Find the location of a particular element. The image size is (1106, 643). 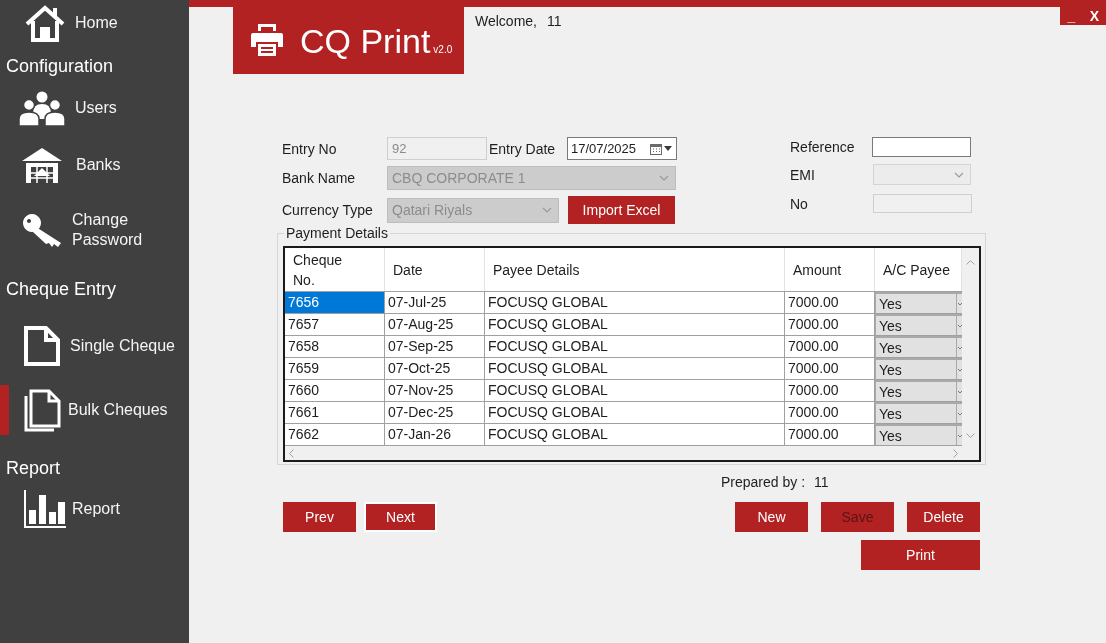

bar-chart-icon is located at coordinates (45, 509).